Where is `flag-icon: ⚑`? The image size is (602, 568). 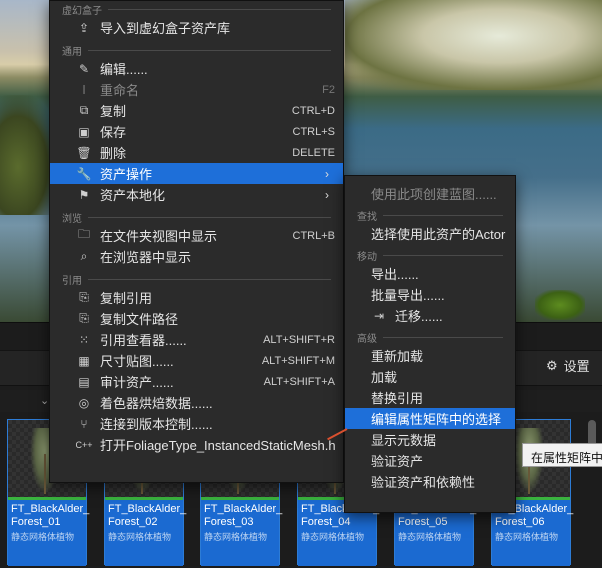
flag-icon: ⚑ is located at coordinates (84, 194).